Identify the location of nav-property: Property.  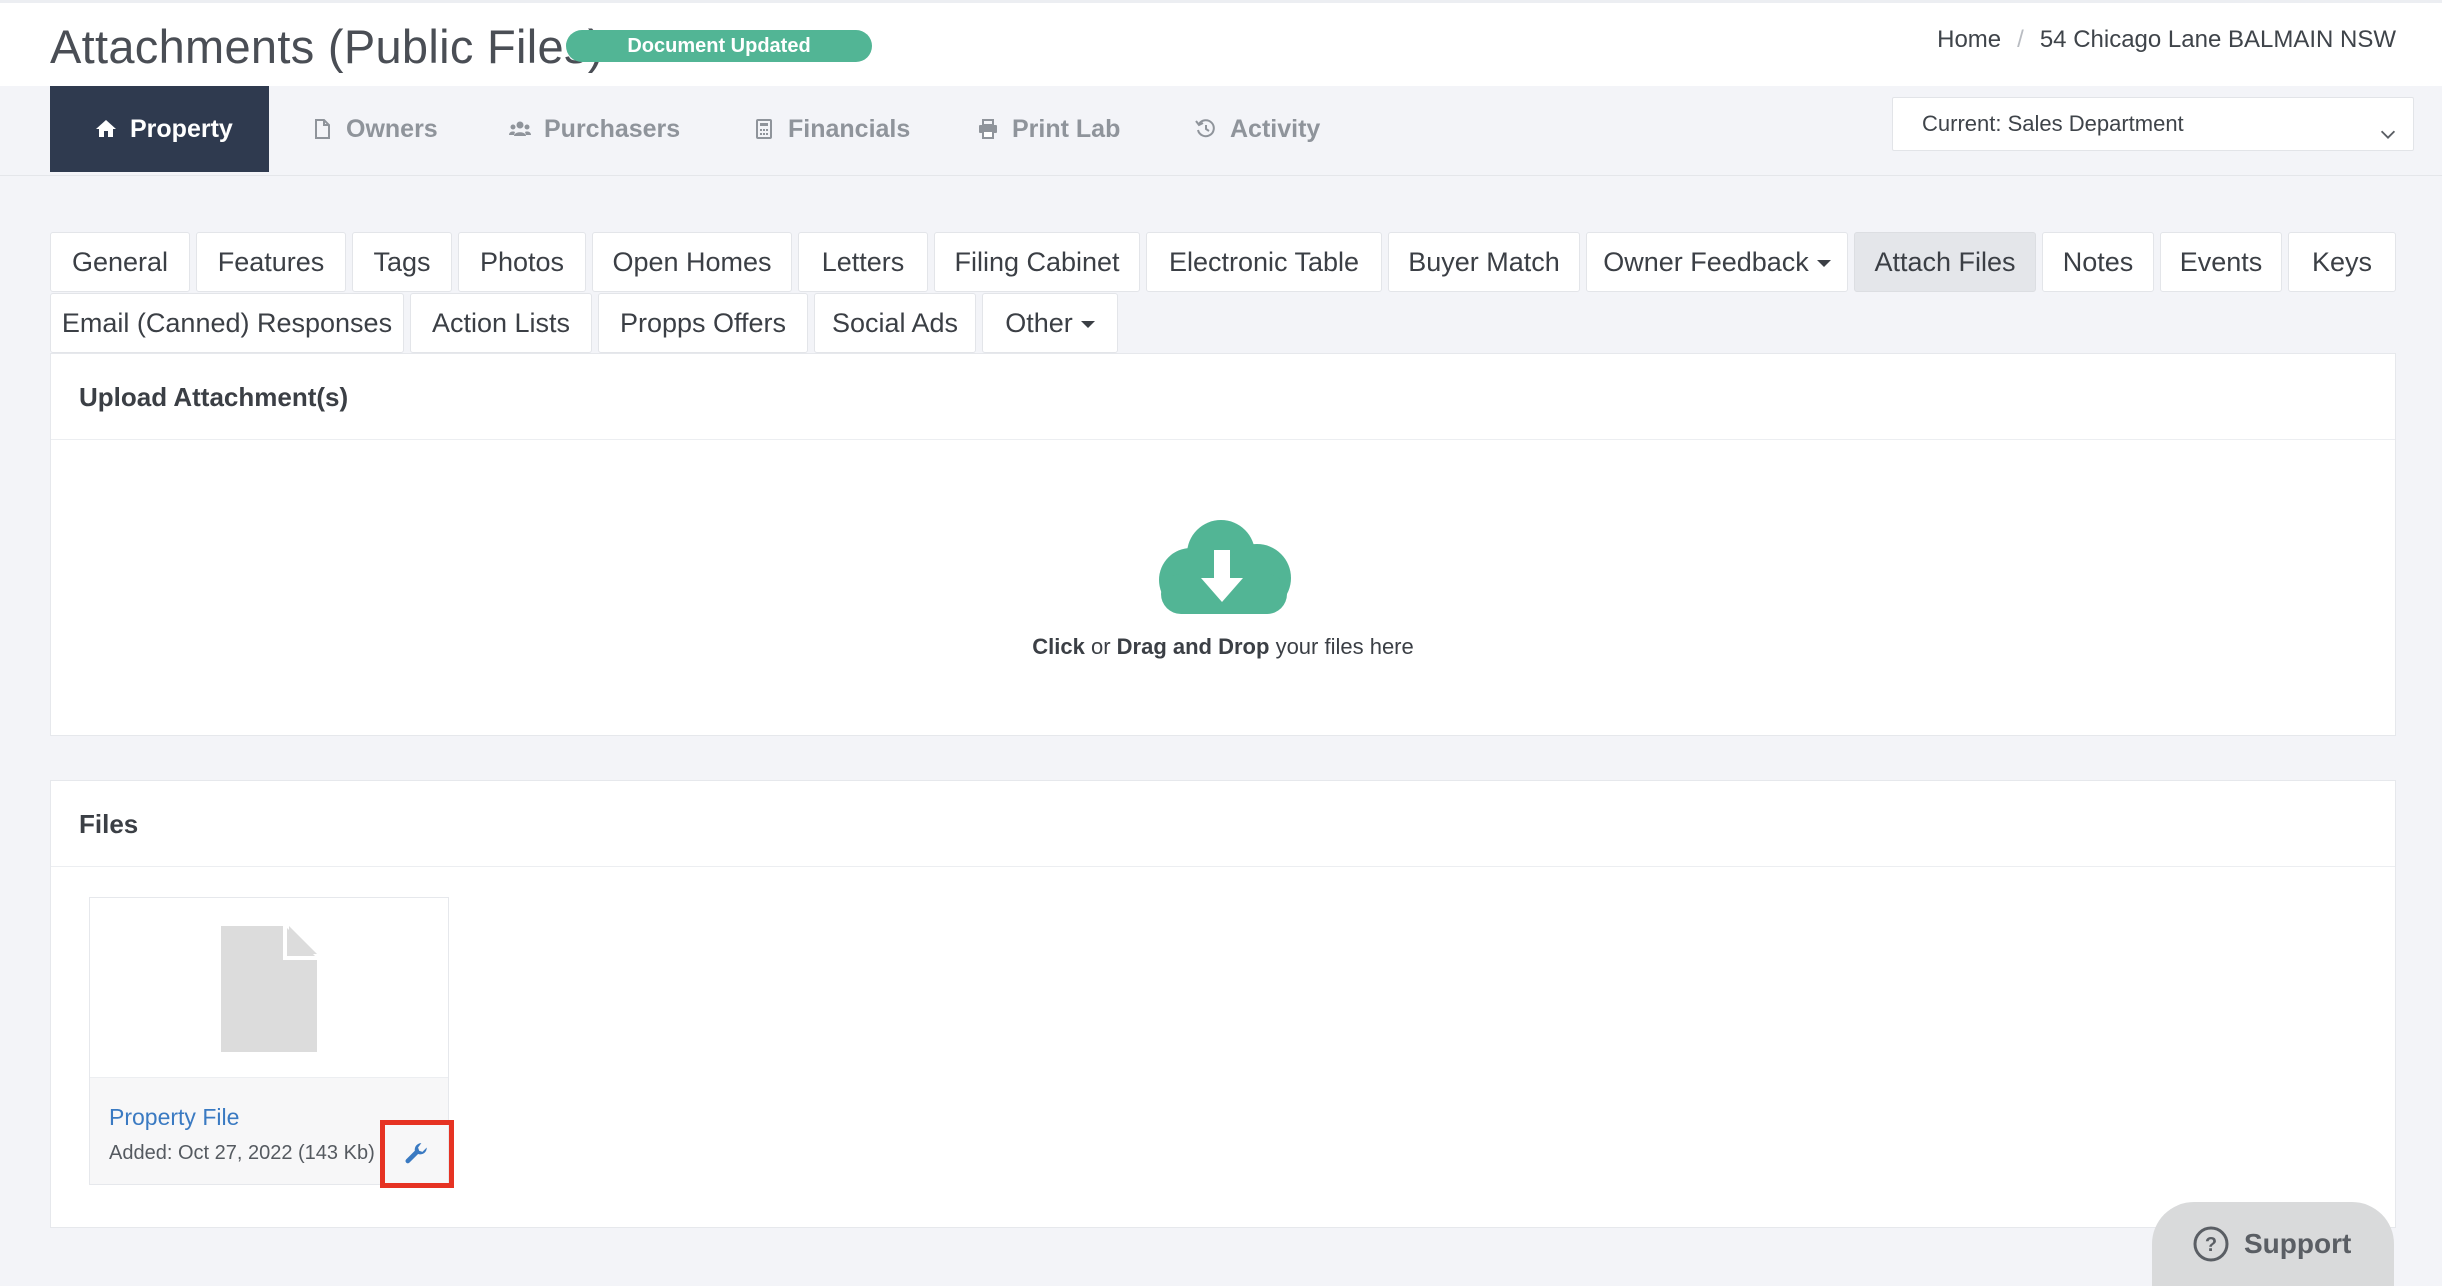
(159, 129).